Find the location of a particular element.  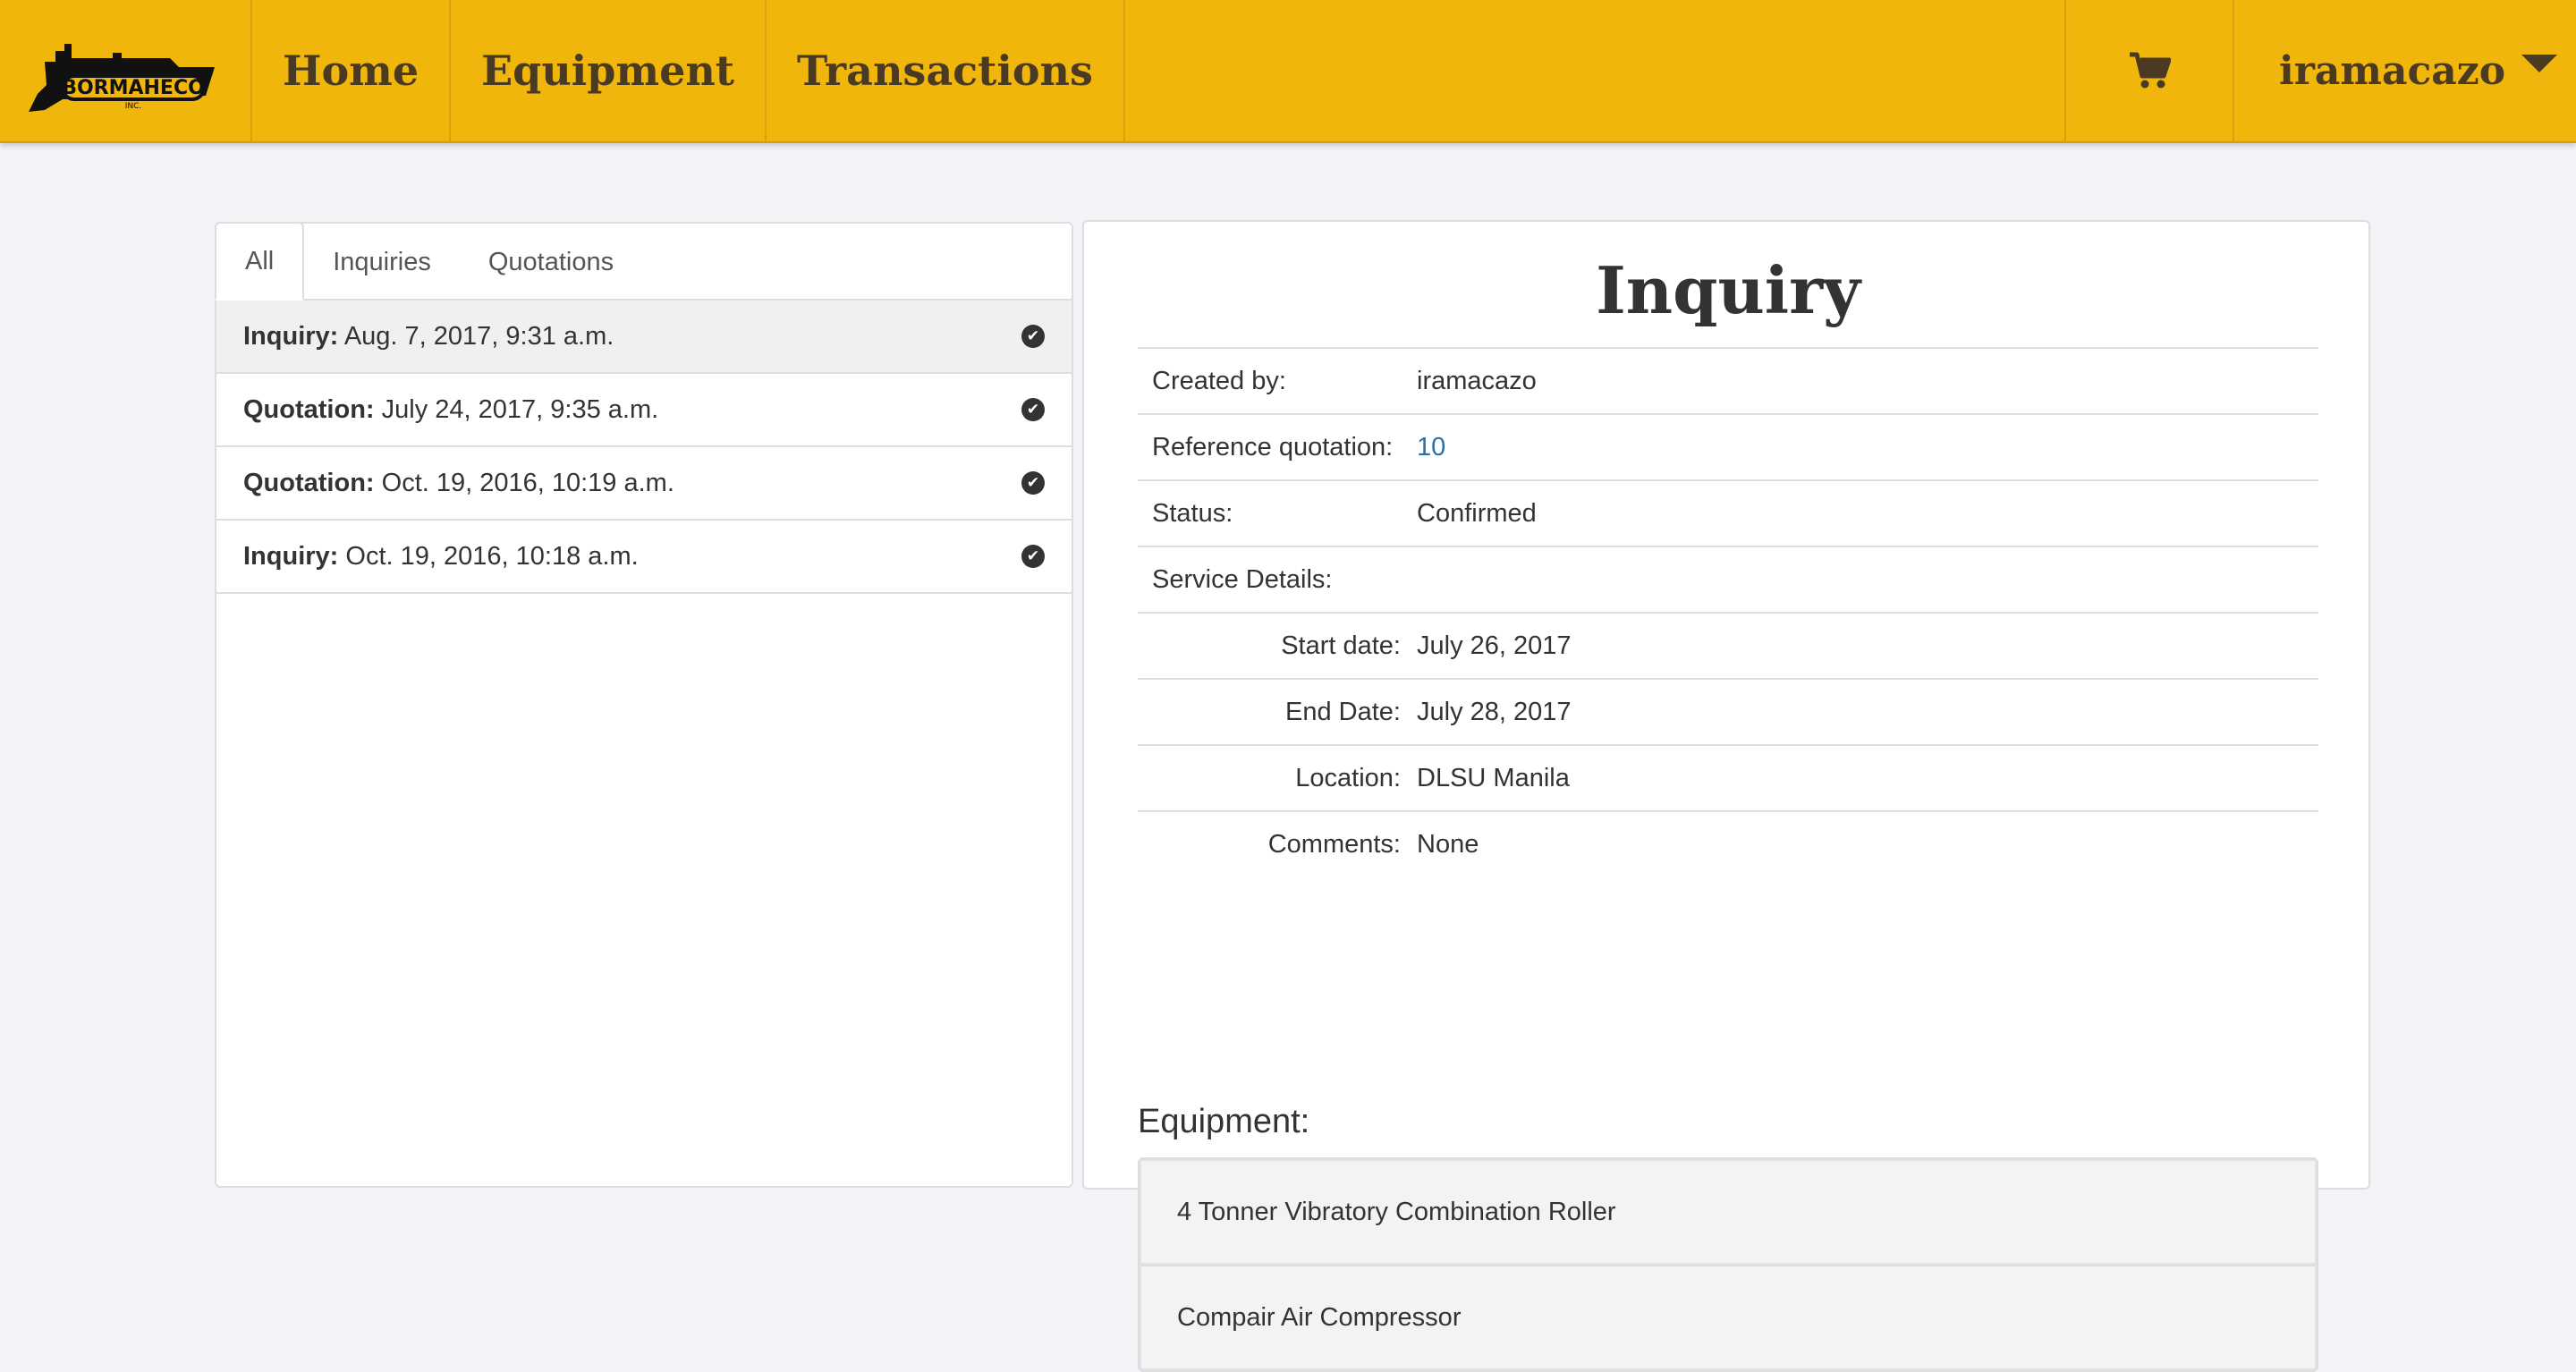

transaction-text: Inquiry: Oct. 19, 2016, 10:18 a.m. is located at coordinates (441, 557).